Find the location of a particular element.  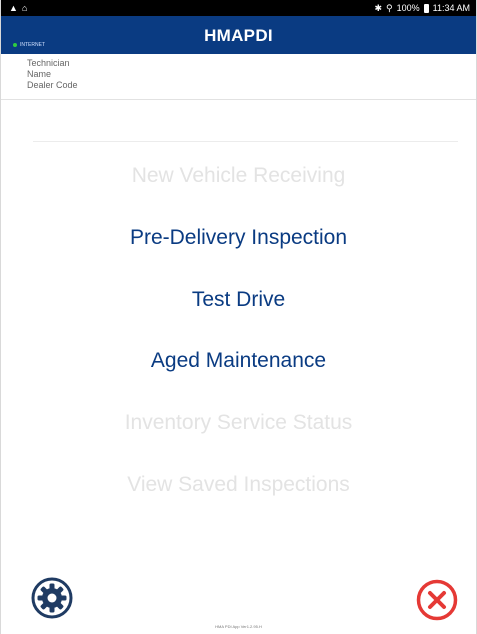

gear-icon is located at coordinates (52, 598).